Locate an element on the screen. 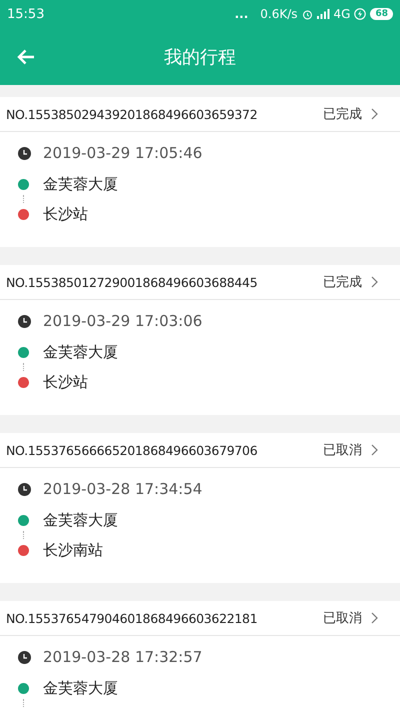  order-number: NO.155376566665201868496603679706 is located at coordinates (132, 450).